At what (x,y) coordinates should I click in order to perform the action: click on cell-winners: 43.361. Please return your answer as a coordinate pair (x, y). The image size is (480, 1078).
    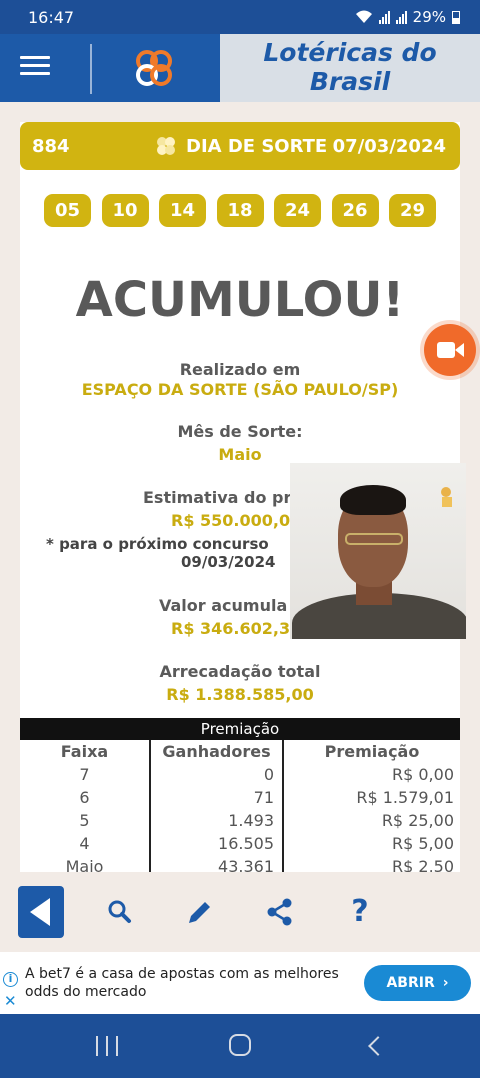
    Looking at the image, I should click on (217, 863).